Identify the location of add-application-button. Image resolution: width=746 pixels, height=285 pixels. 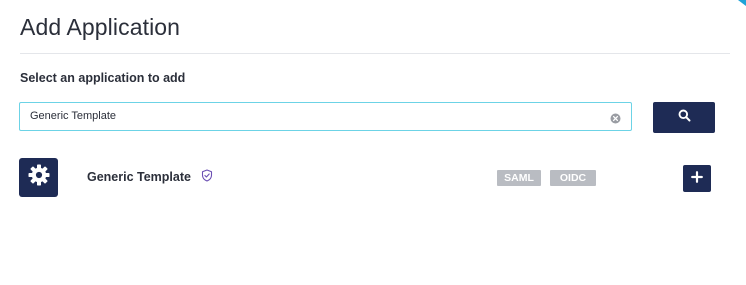
(697, 178).